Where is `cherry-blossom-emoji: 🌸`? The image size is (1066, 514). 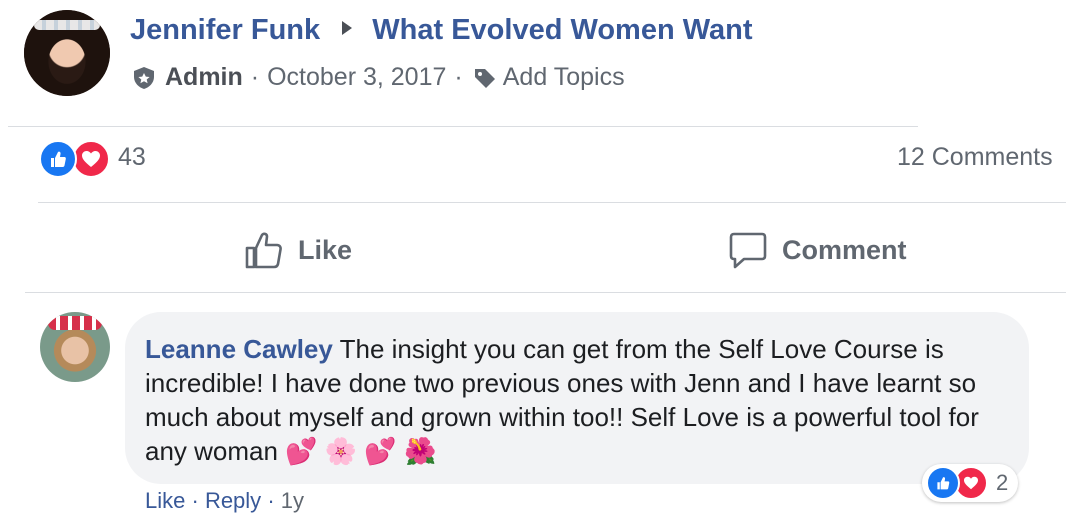
cherry-blossom-emoji: 🌸 is located at coordinates (341, 451).